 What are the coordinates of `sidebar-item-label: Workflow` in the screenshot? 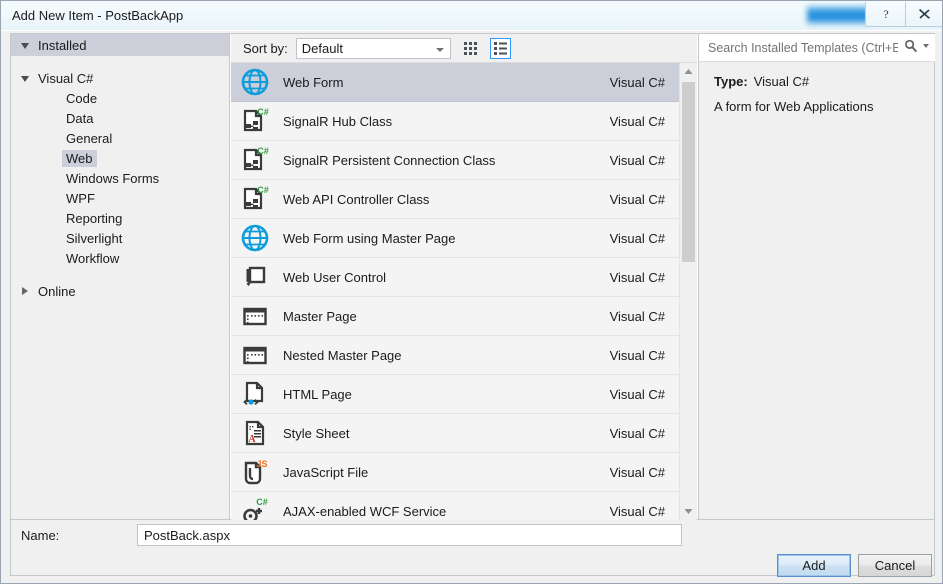 It's located at (93, 258).